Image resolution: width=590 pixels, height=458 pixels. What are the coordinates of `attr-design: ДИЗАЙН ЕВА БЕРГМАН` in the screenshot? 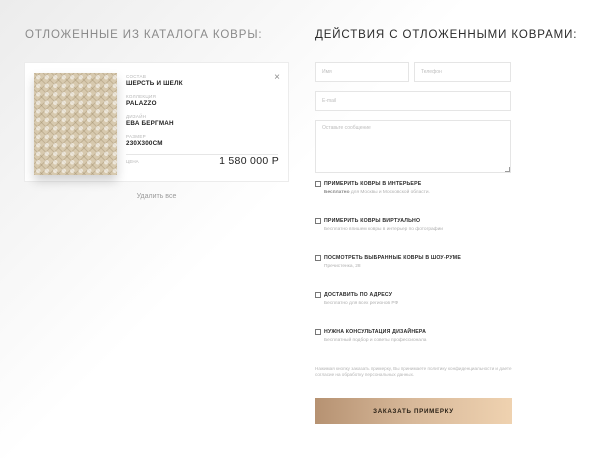 It's located at (150, 120).